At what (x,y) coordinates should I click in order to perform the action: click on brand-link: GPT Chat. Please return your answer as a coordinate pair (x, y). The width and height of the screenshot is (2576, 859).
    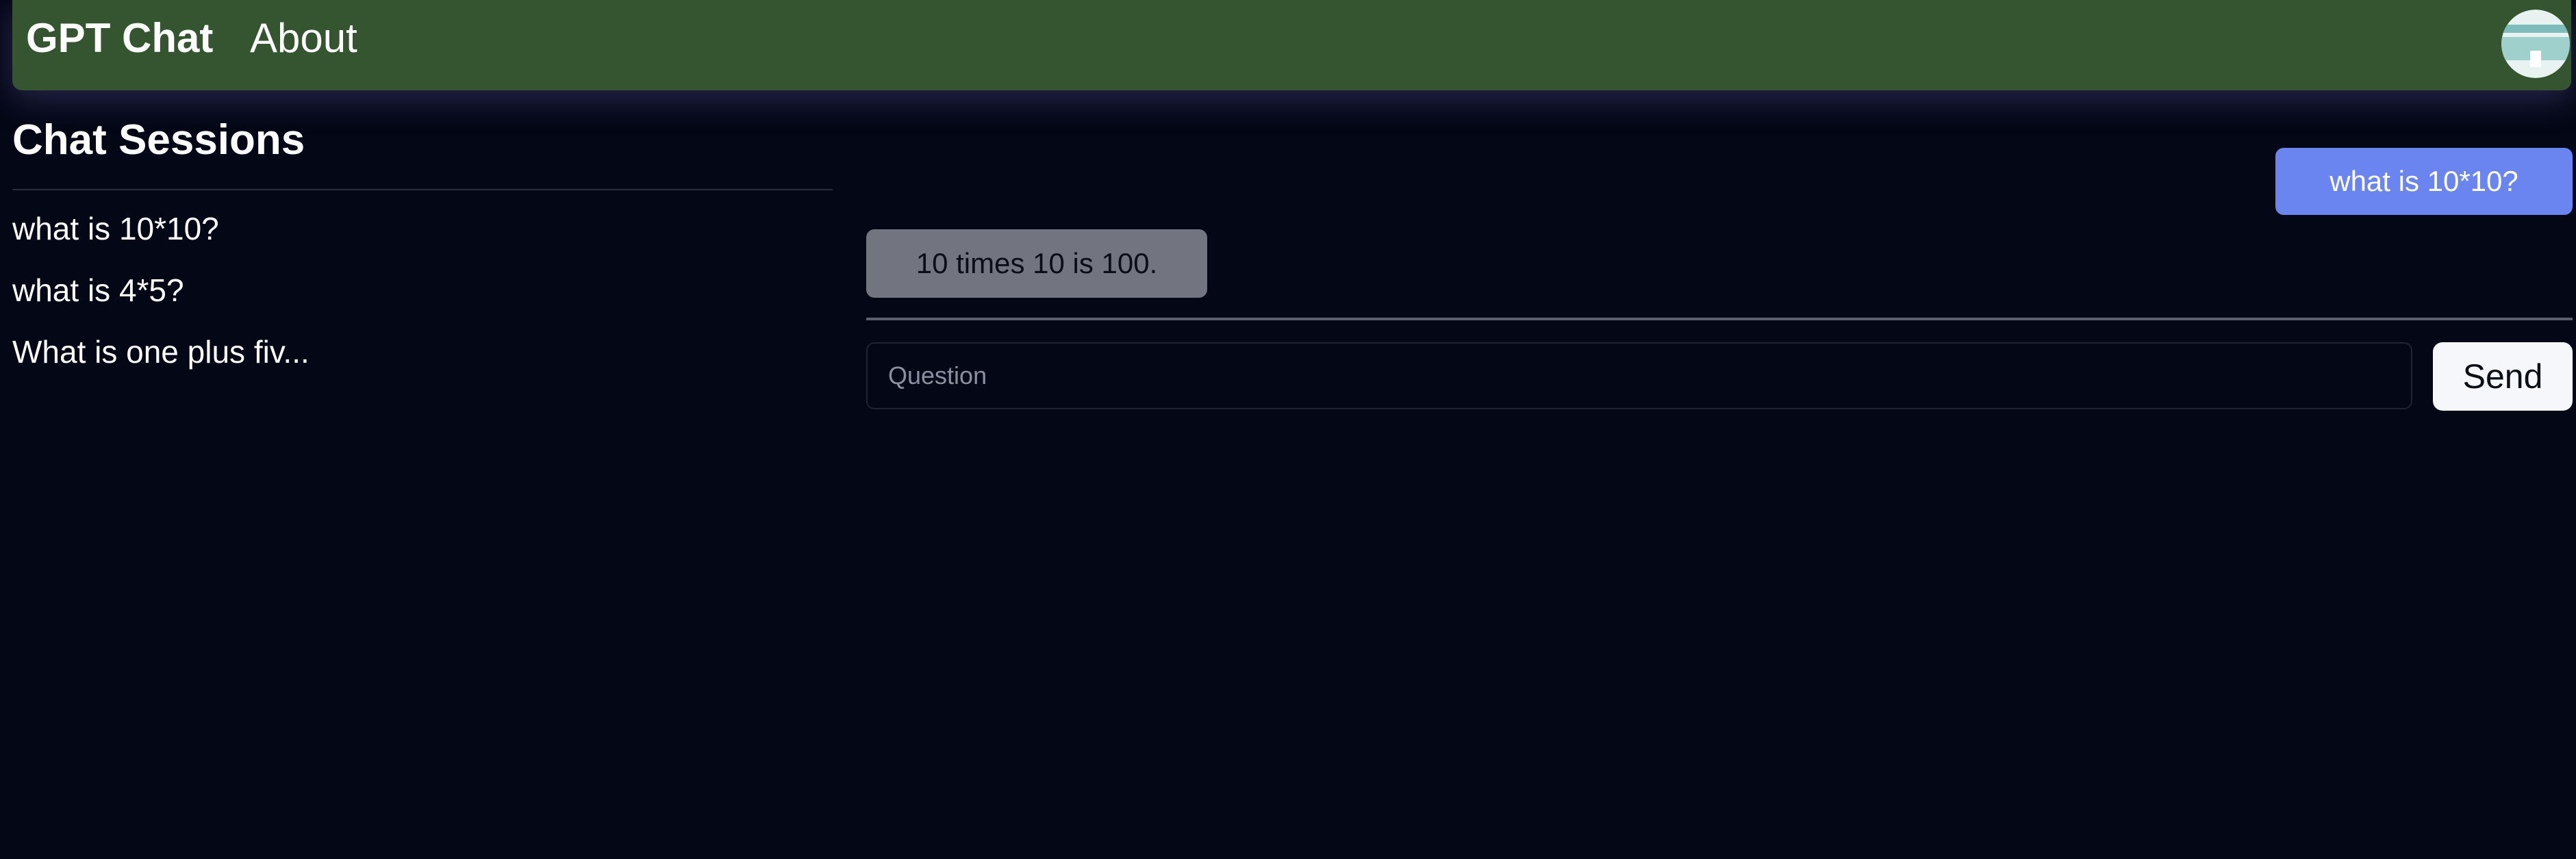
    Looking at the image, I should click on (120, 38).